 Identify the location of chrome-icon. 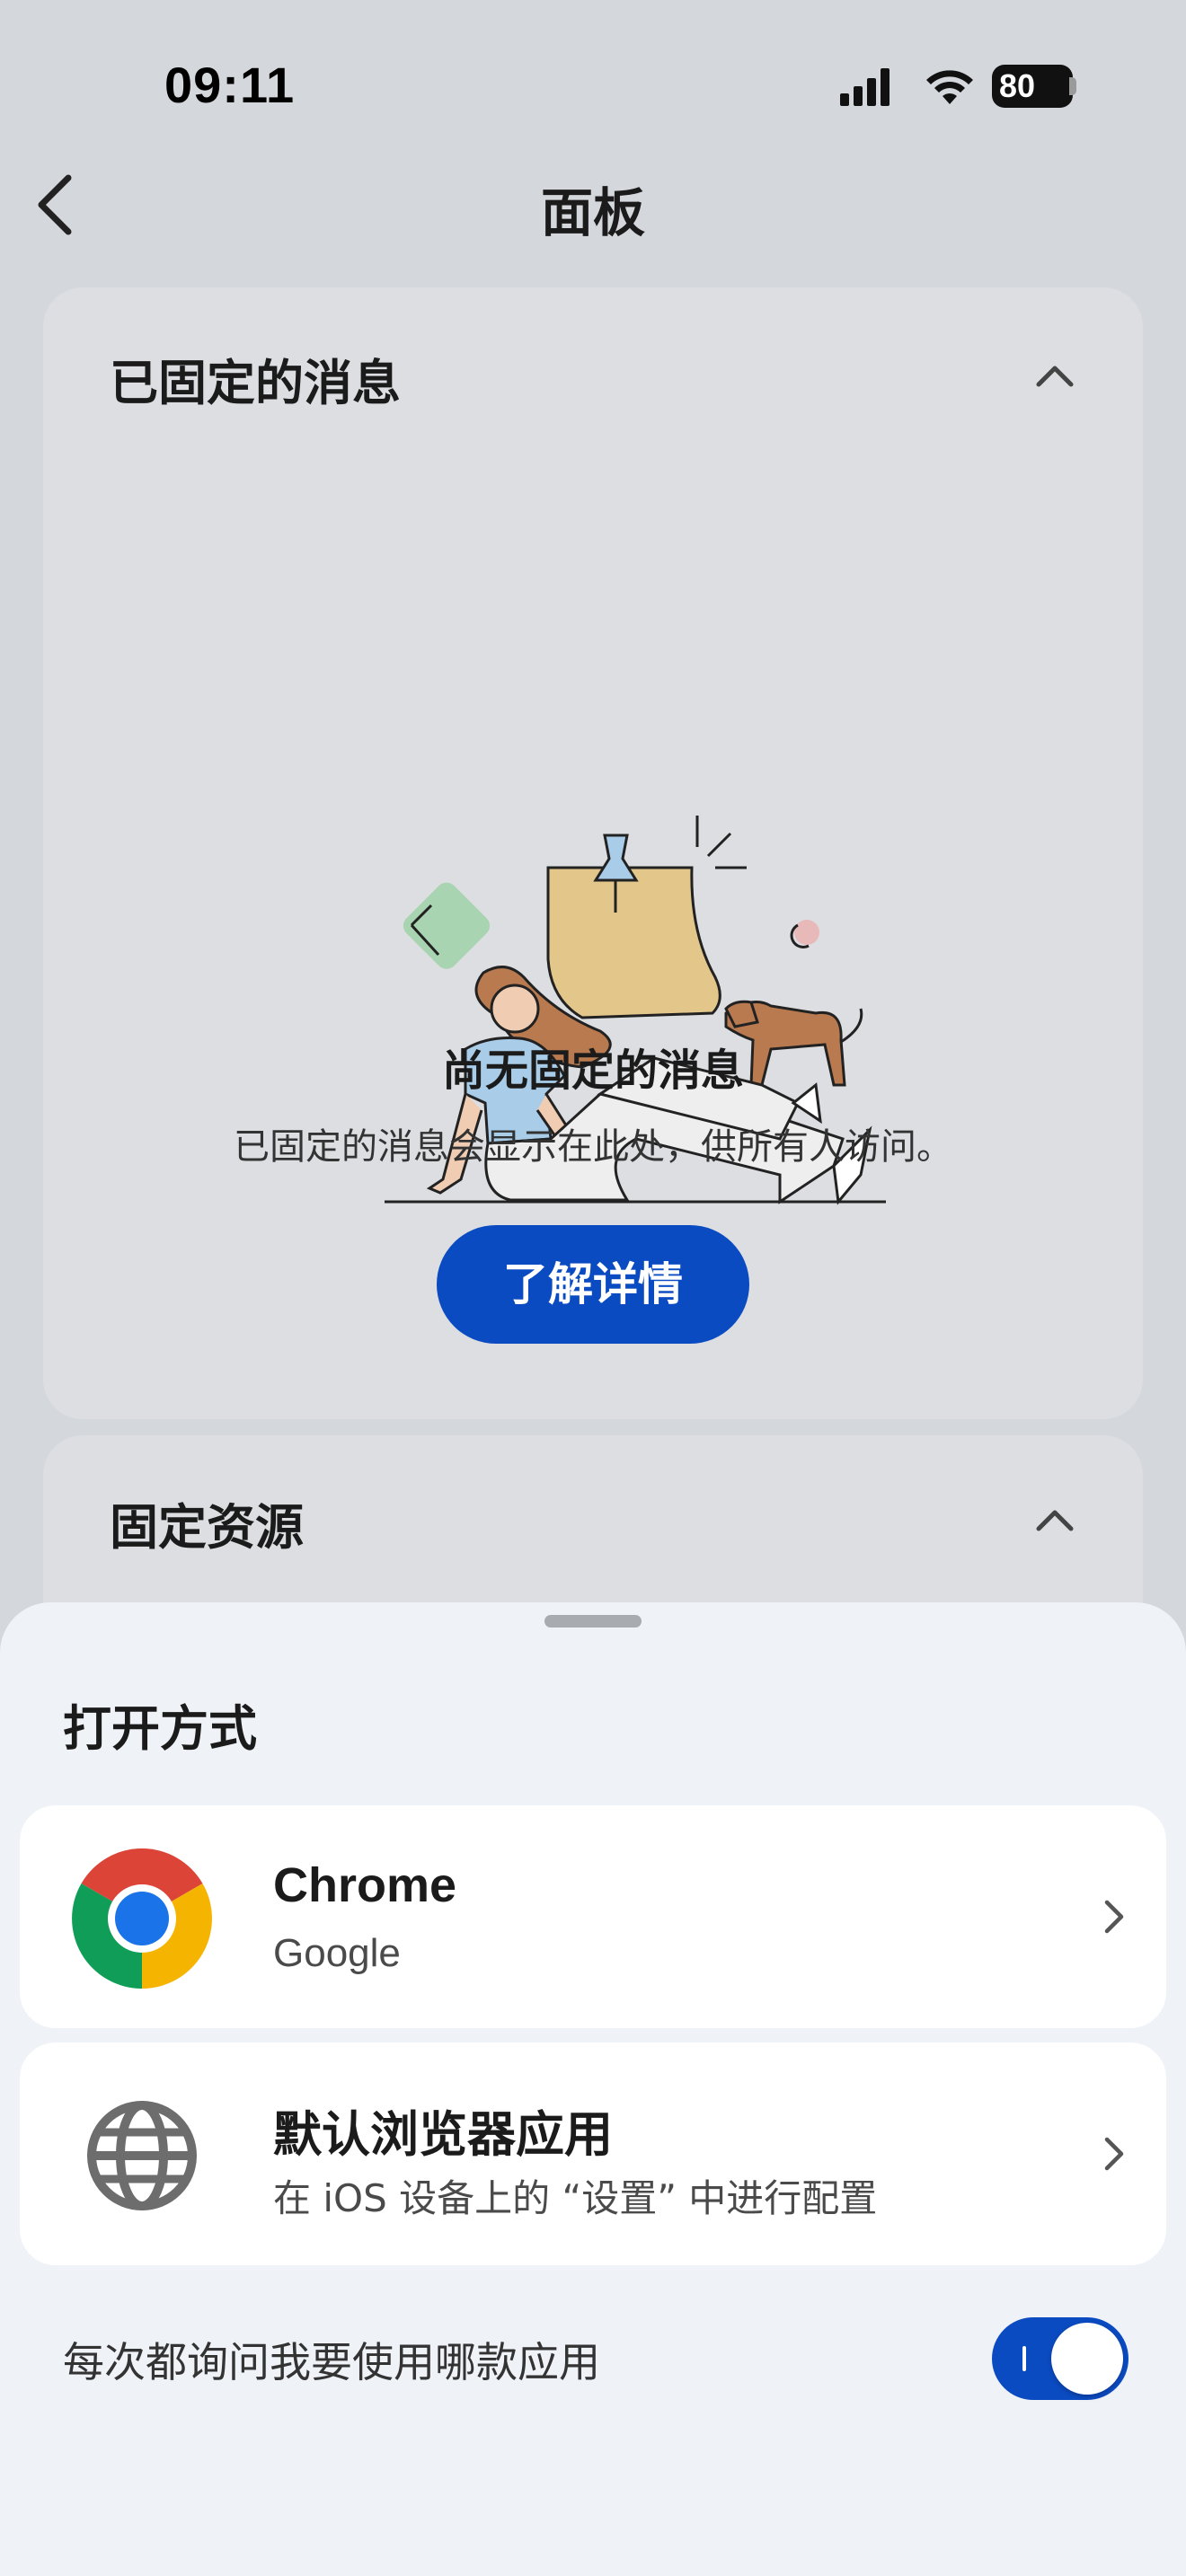
(142, 1918).